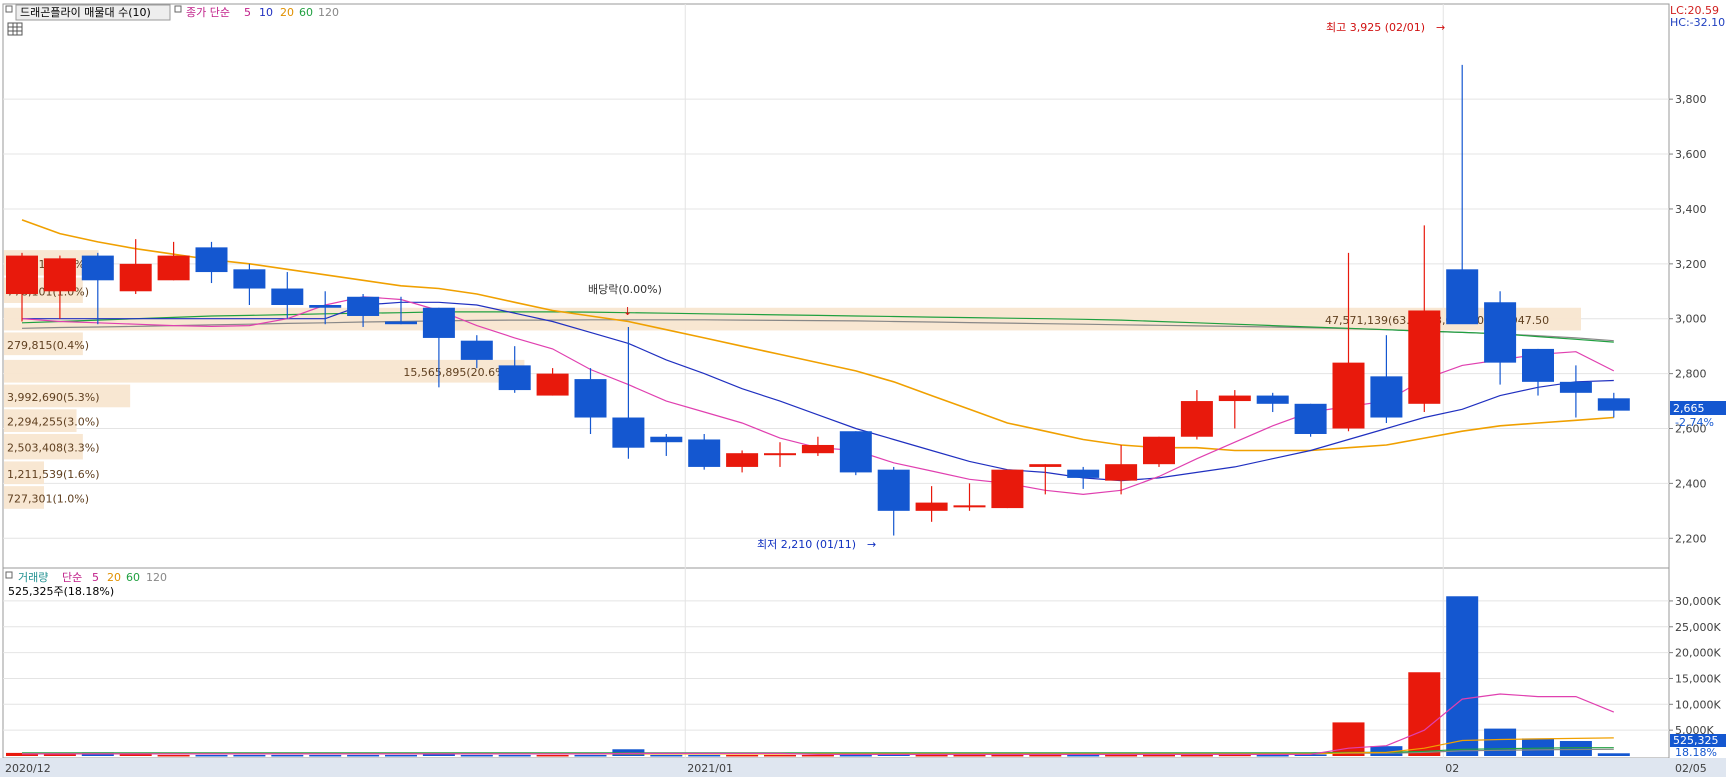 This screenshot has width=1726, height=777. Describe the element at coordinates (48, 345) in the screenshot. I see `price-band-label: 279,815(0.4%)` at that location.